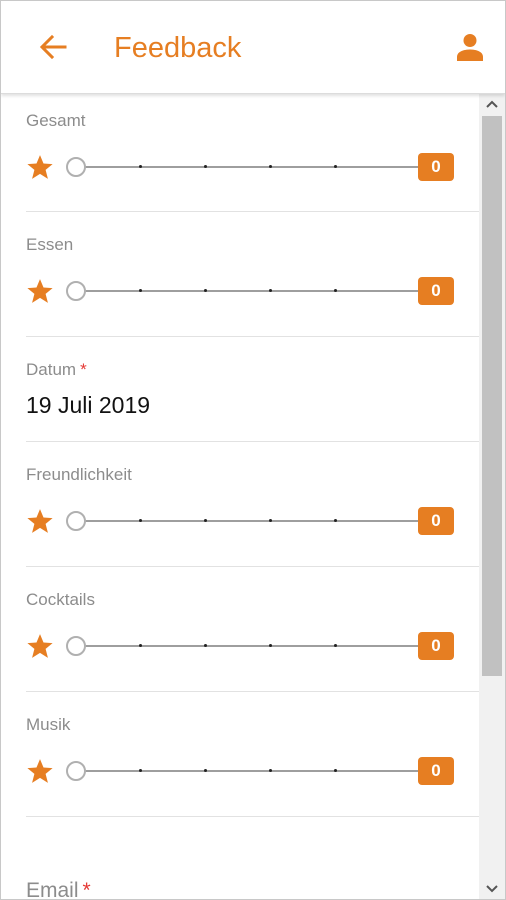  What do you see at coordinates (88, 405) in the screenshot?
I see `date-value: 19 Juli 2019` at bounding box center [88, 405].